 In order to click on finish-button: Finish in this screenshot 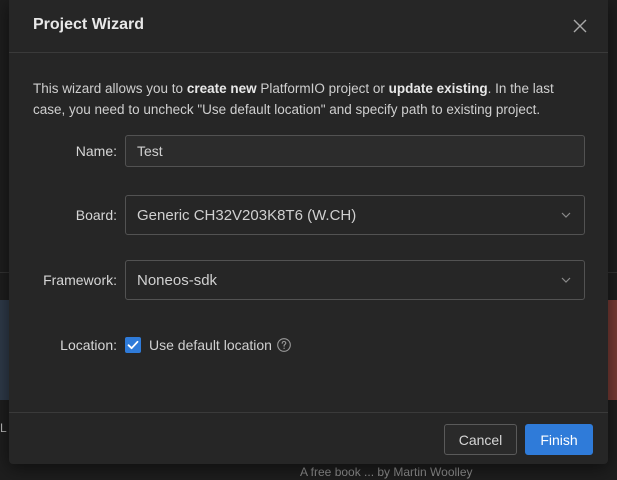, I will do `click(559, 439)`.